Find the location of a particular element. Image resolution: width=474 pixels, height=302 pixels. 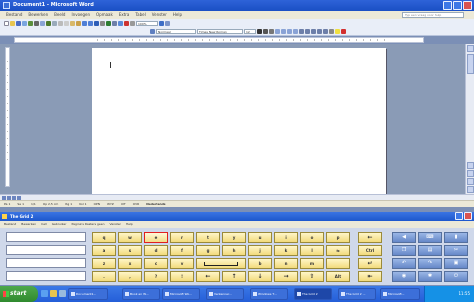

key-c: c is located at coordinates (156, 263).